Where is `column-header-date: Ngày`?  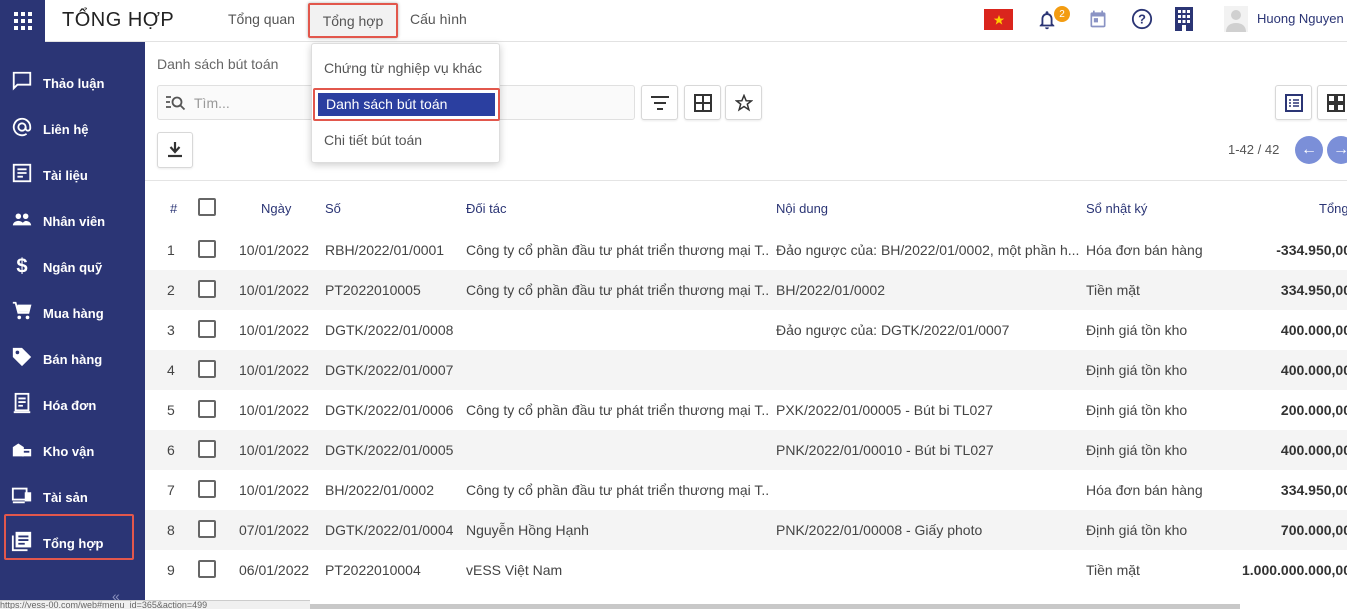 column-header-date: Ngày is located at coordinates (276, 208).